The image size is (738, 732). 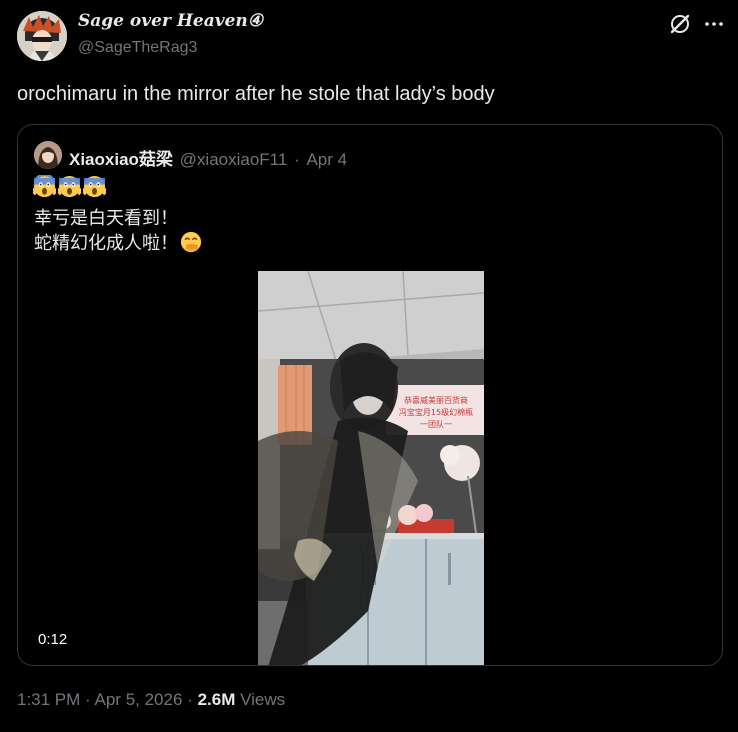 What do you see at coordinates (436, 412) in the screenshot?
I see `banner-line-2: 冯宝宝月15级幻棉瓶` at bounding box center [436, 412].